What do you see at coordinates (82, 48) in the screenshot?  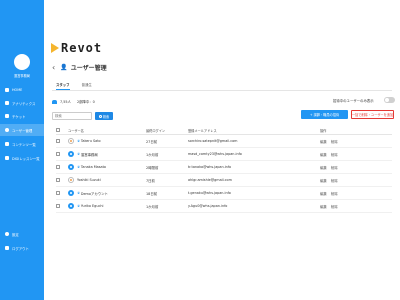 I see `brand-name: Revot` at bounding box center [82, 48].